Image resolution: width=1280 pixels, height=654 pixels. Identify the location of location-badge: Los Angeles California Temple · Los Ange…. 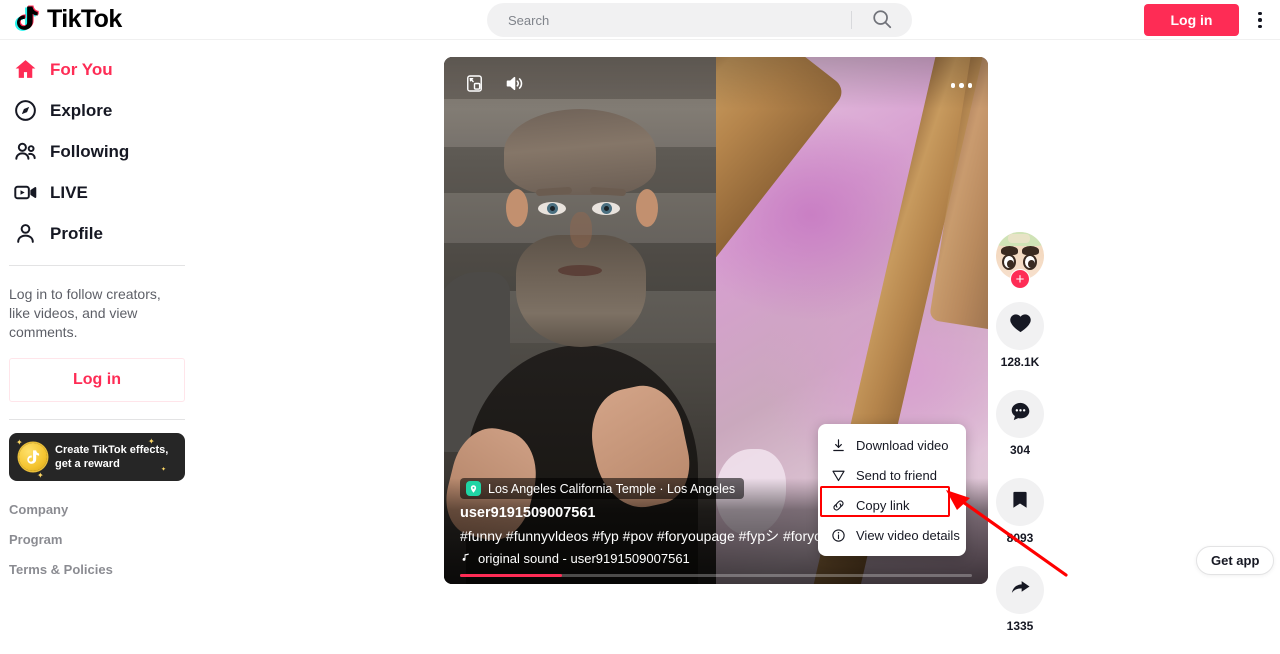
(602, 488).